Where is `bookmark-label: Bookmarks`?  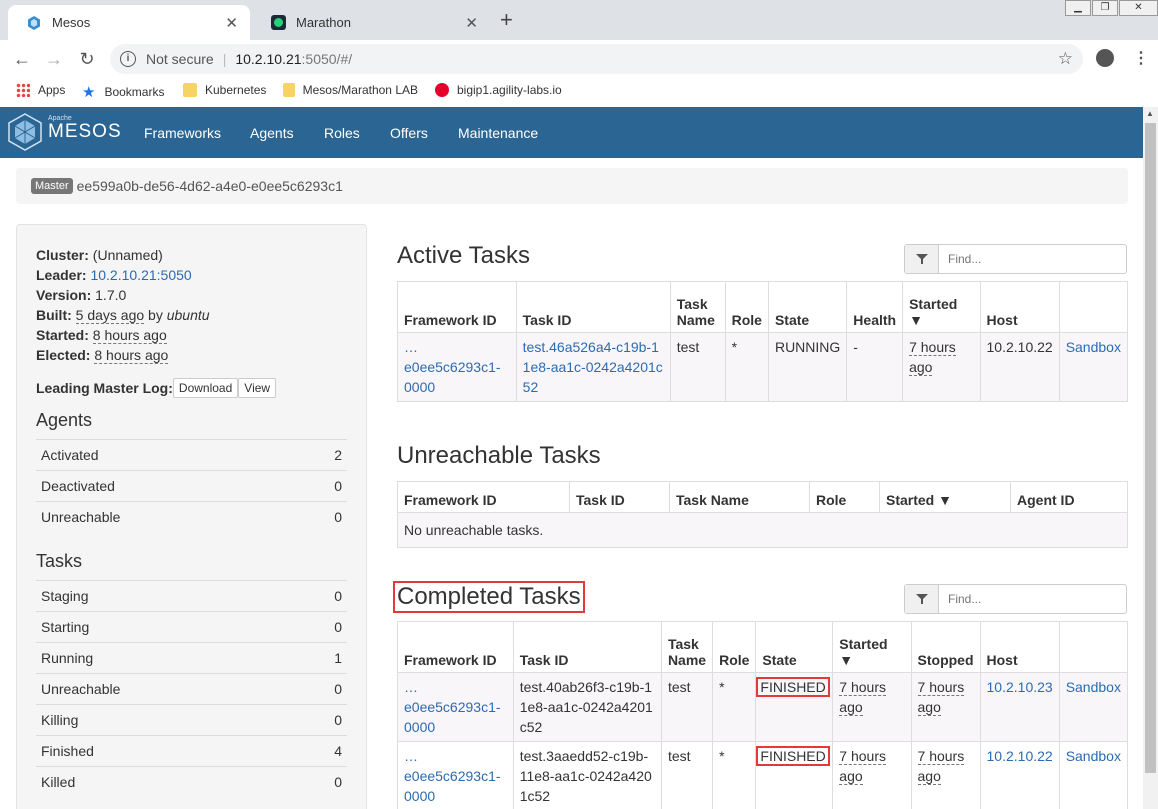 bookmark-label: Bookmarks is located at coordinates (134, 92).